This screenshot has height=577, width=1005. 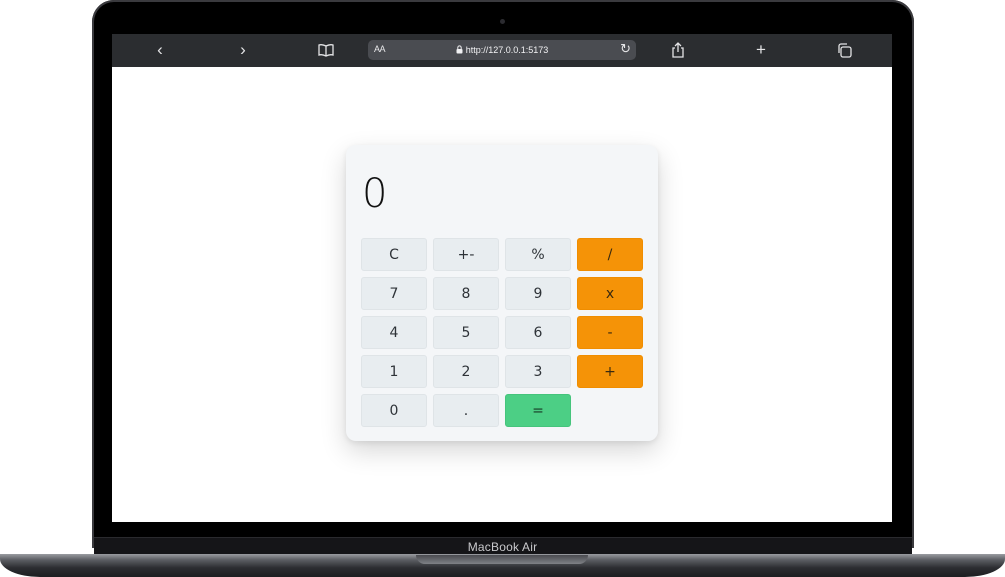 I want to click on address-bar: AA http://127.0.0.1:5173 ↻, so click(x=502, y=50).